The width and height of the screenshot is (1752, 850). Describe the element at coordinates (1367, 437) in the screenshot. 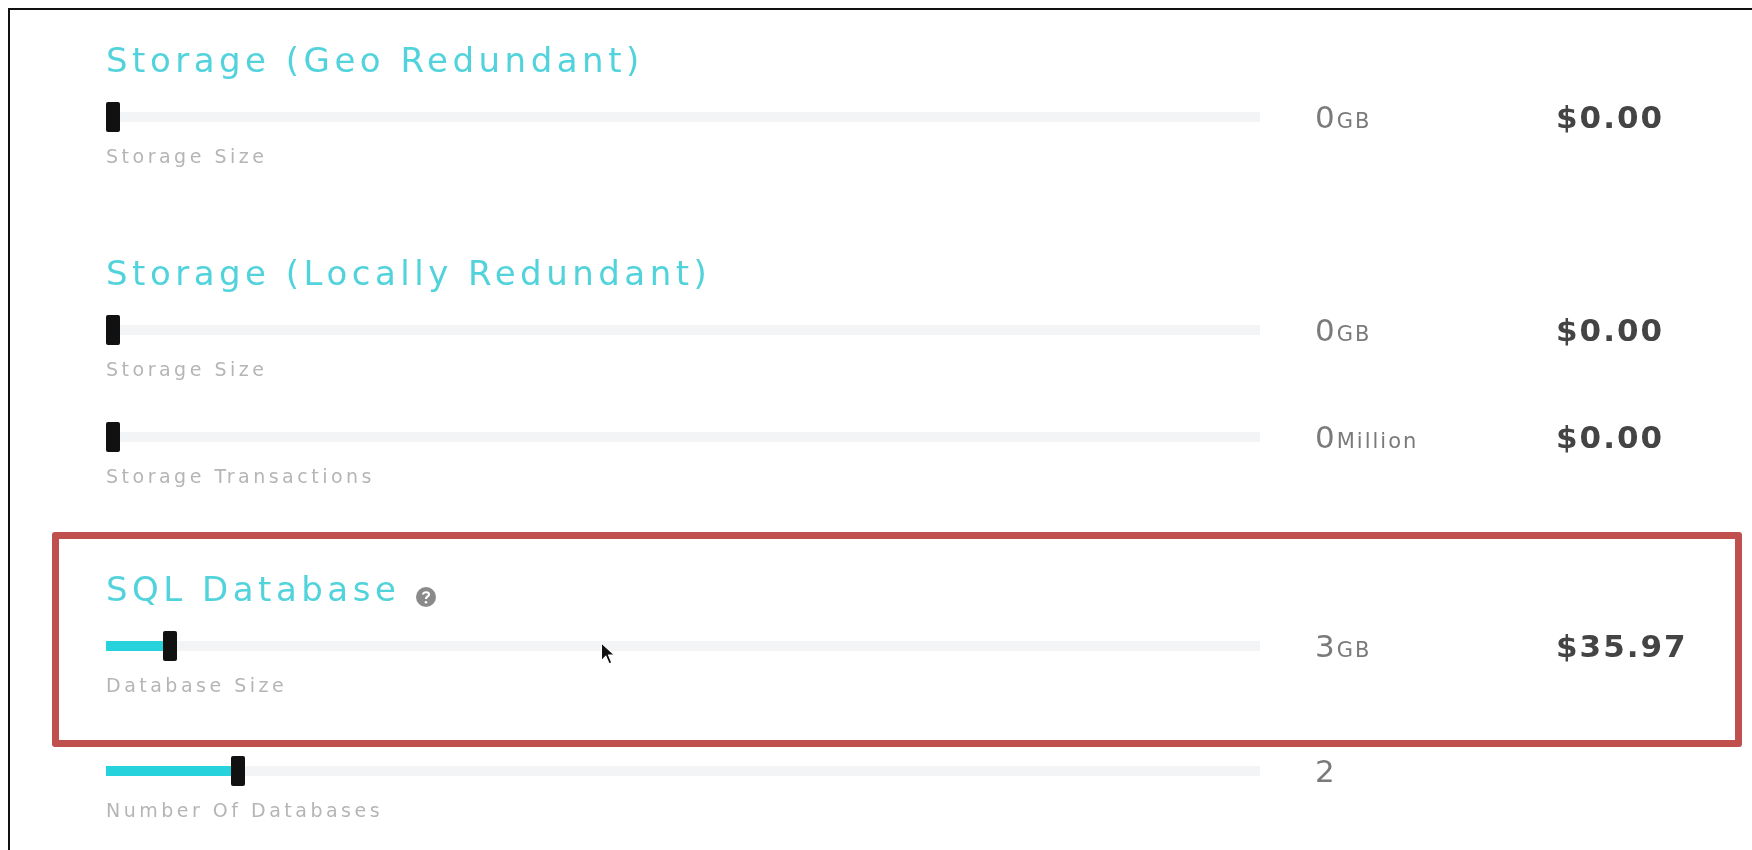

I see `quantity-value: 0 Million` at that location.